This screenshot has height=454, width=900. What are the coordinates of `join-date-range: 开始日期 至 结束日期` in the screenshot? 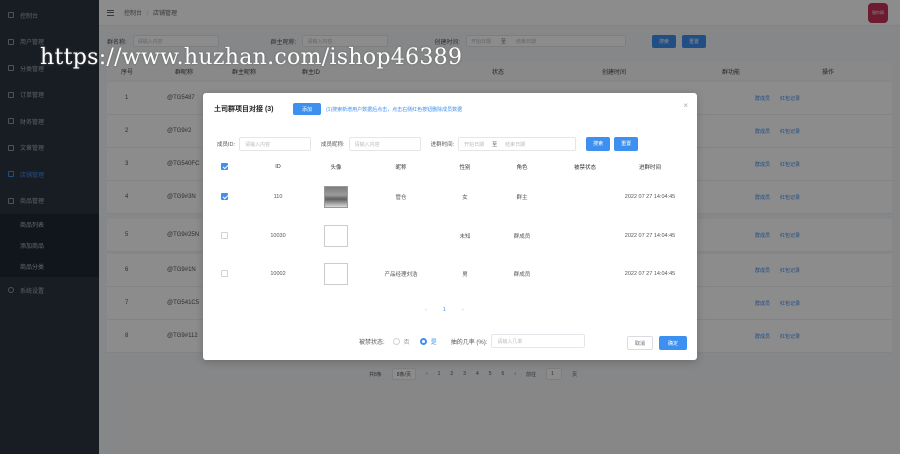 It's located at (517, 143).